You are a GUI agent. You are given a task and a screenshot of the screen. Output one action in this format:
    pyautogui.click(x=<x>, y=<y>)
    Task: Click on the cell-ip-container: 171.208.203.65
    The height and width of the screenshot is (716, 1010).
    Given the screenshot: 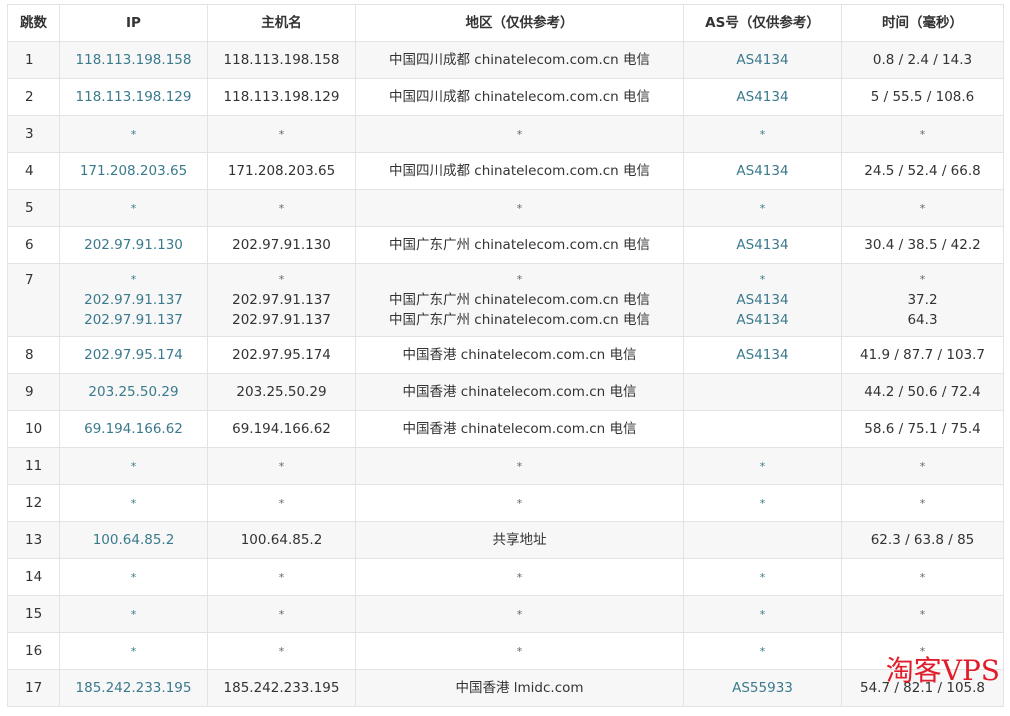 What is the action you would take?
    pyautogui.click(x=133, y=171)
    